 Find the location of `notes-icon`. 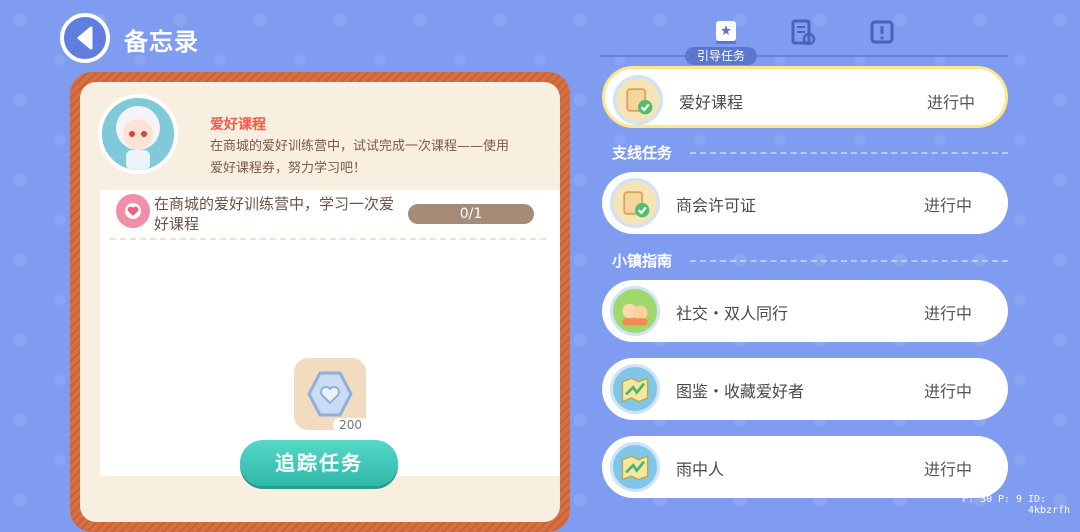

notes-icon is located at coordinates (803, 32).